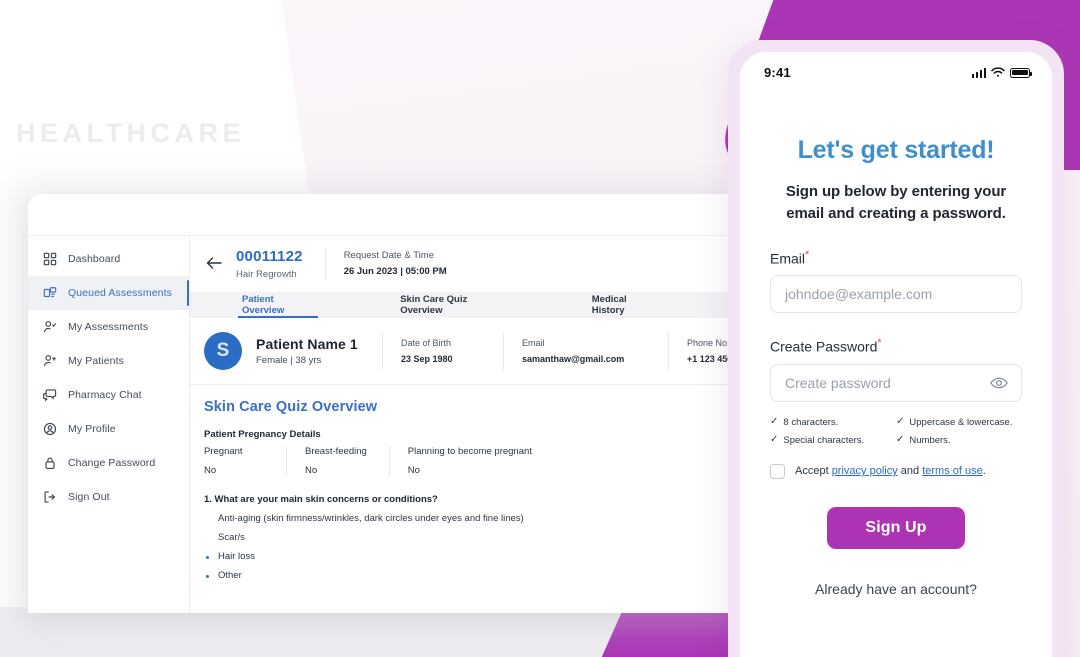  What do you see at coordinates (388, 256) in the screenshot?
I see `request-date-label: Request Date & Time` at bounding box center [388, 256].